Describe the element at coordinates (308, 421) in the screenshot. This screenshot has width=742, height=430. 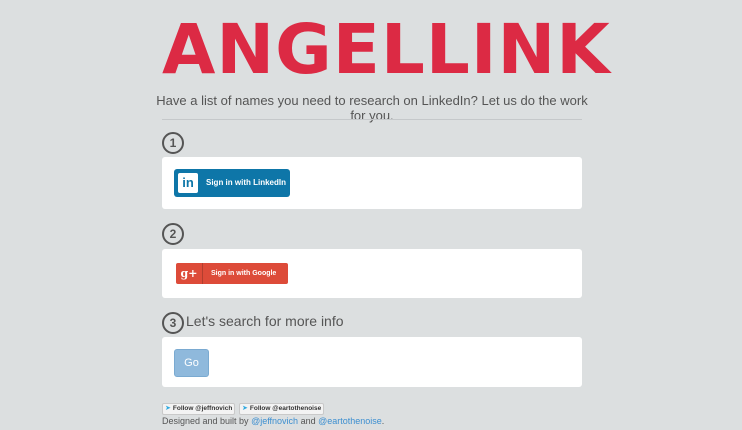
I see `credit-and: and` at that location.